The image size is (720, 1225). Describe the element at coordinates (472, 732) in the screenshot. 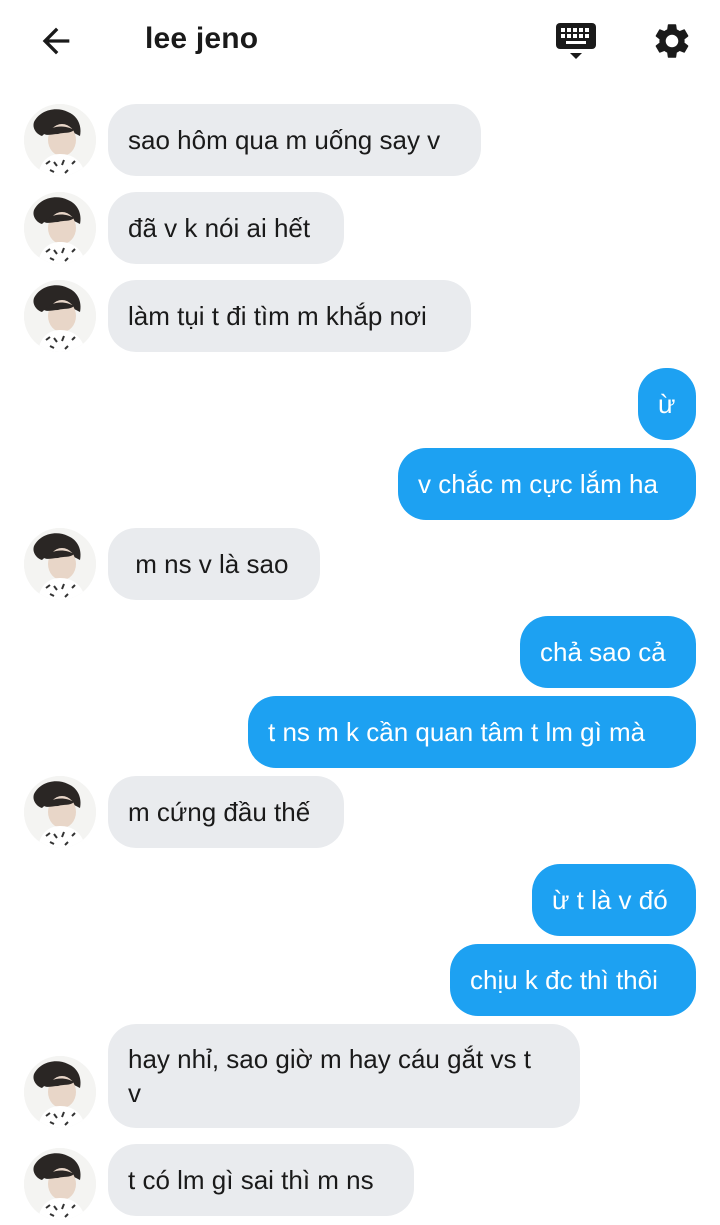

I see `outgoing-message: t ns m k cần quan tâm t lm gì mà` at that location.